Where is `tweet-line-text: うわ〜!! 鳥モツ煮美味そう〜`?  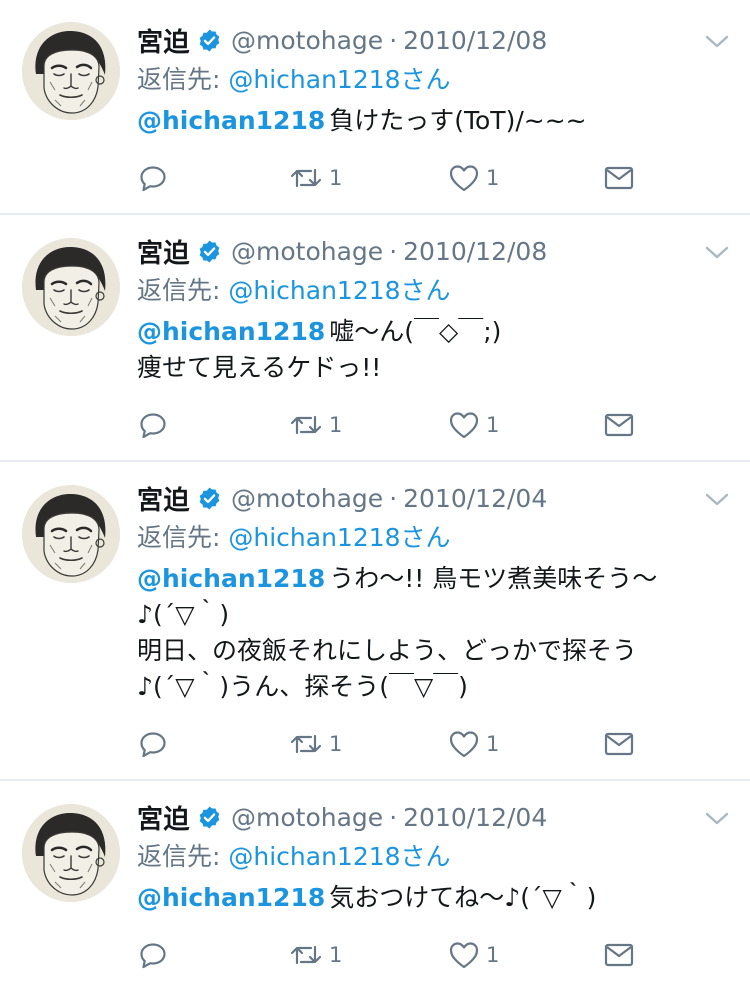
tweet-line-text: うわ〜!! 鳥モツ煮美味そう〜 is located at coordinates (493, 578).